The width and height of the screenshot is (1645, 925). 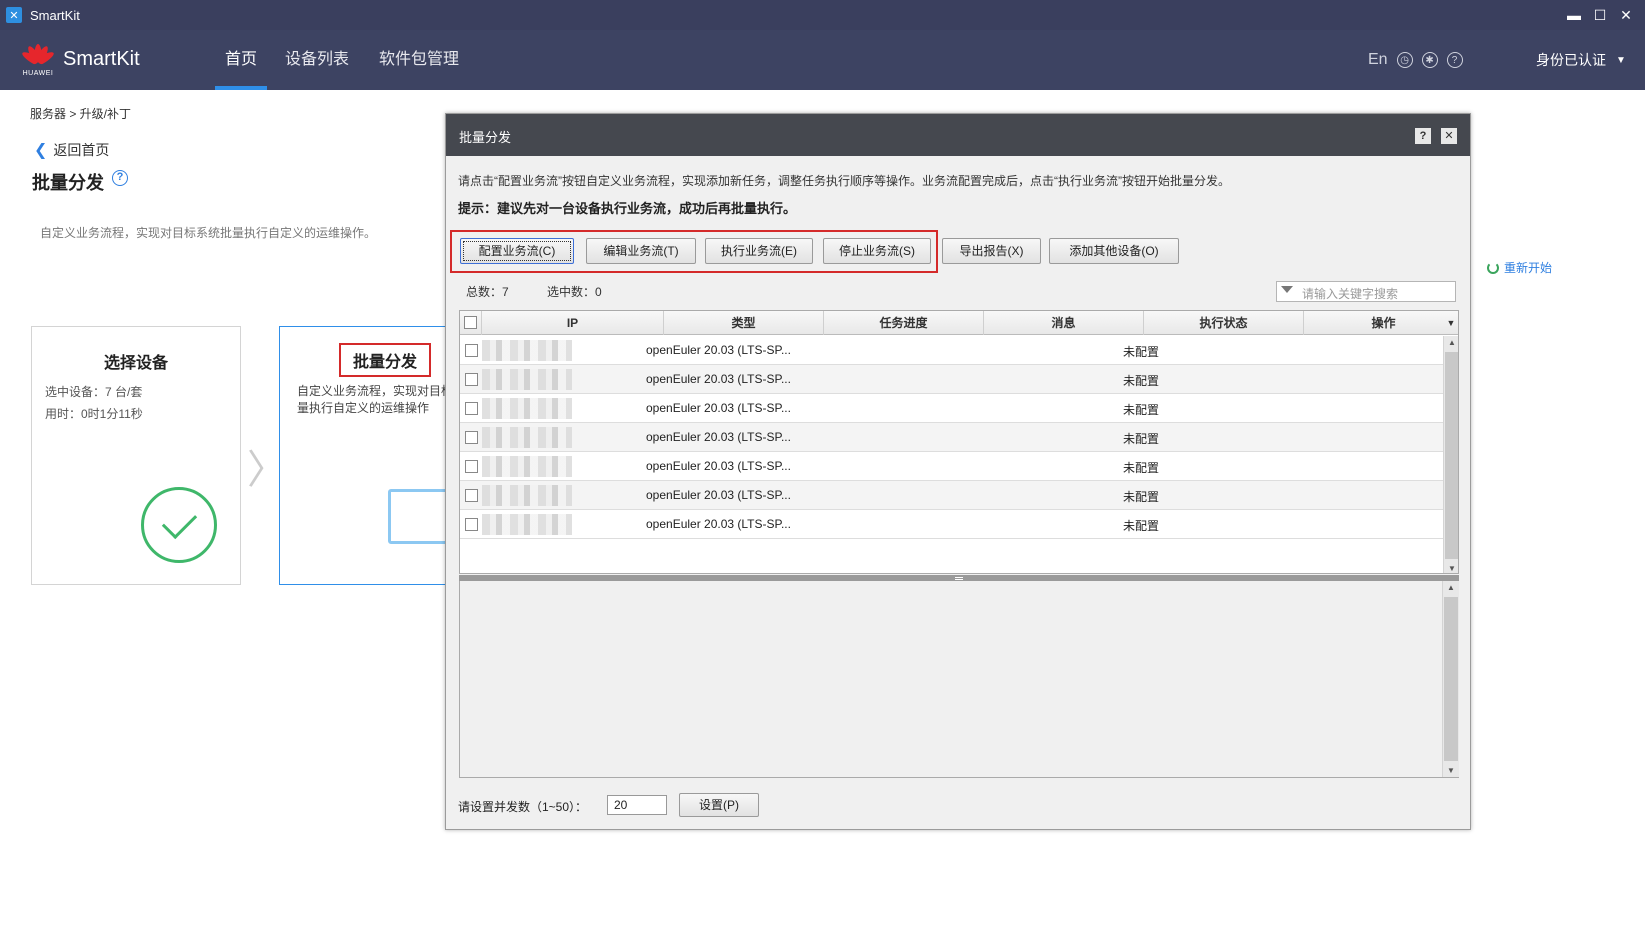 I want to click on step-select-device: 选择设备 选中设备：7 台/套 用时：0时1分11秒, so click(x=136, y=455).